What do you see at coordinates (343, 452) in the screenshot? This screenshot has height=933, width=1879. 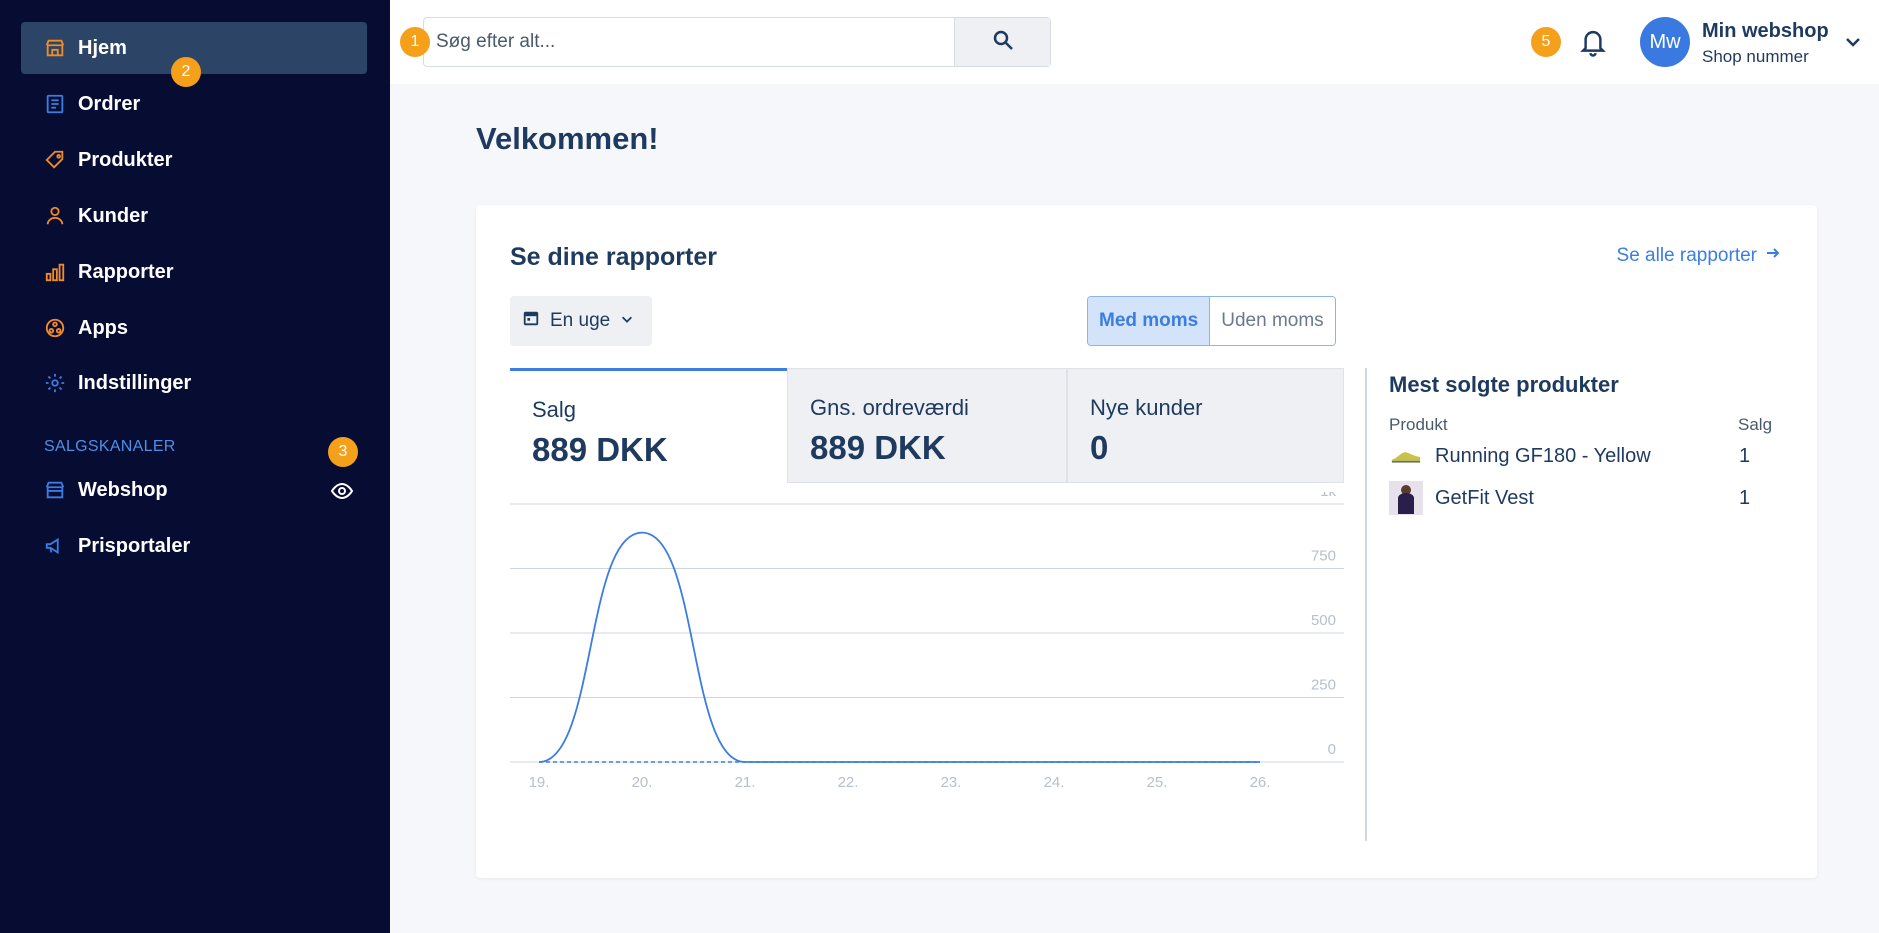 I see `badge-3: 3` at bounding box center [343, 452].